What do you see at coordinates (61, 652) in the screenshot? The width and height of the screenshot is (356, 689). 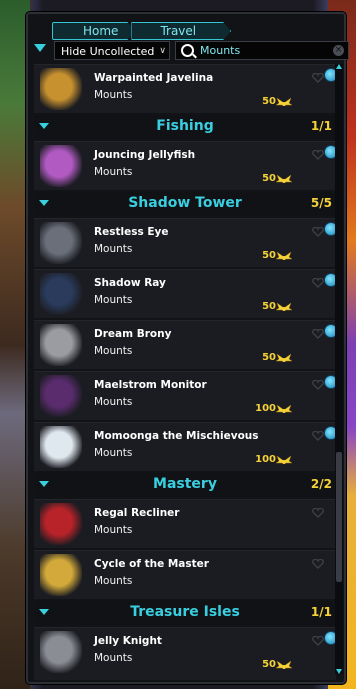 I see `knight-icon` at bounding box center [61, 652].